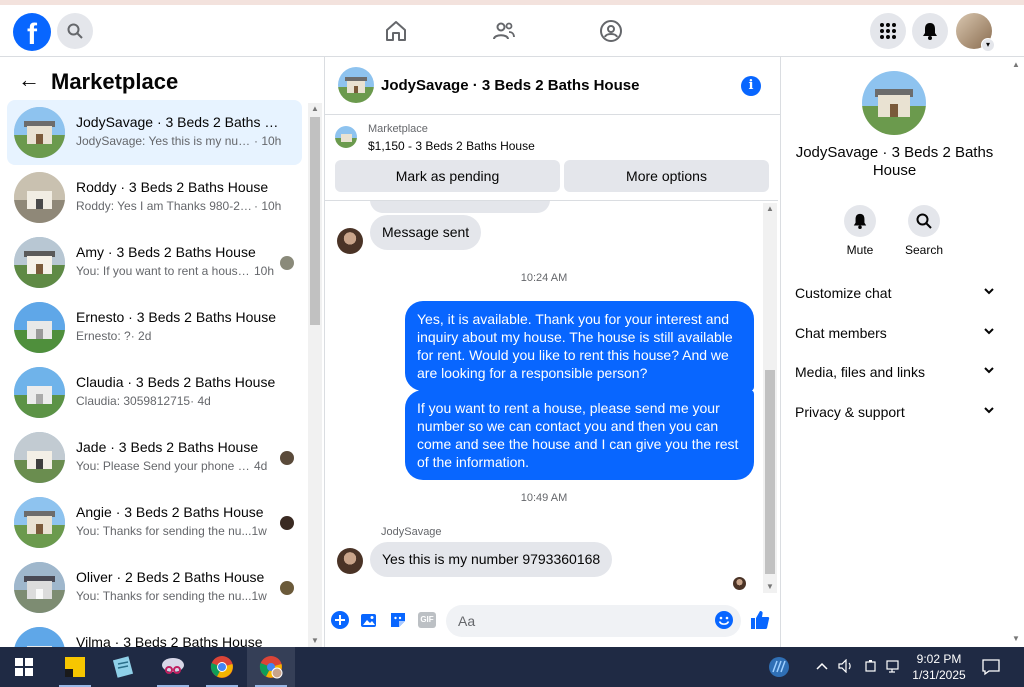 Image resolution: width=1024 pixels, height=687 pixels. I want to click on conversation-name: Vilma · 3 Beds 2 Baths House, so click(169, 640).